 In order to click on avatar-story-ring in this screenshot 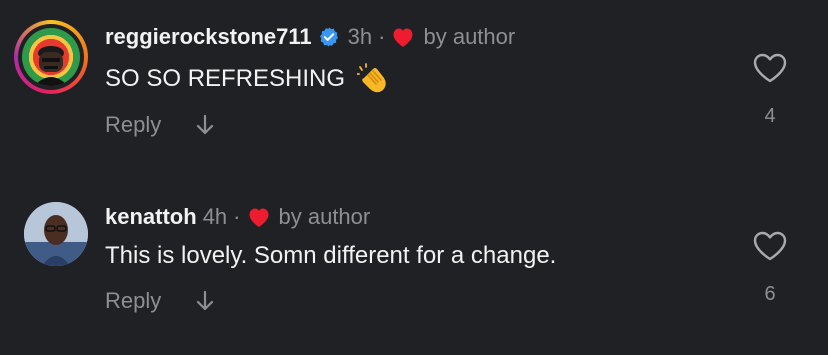, I will do `click(51, 57)`.